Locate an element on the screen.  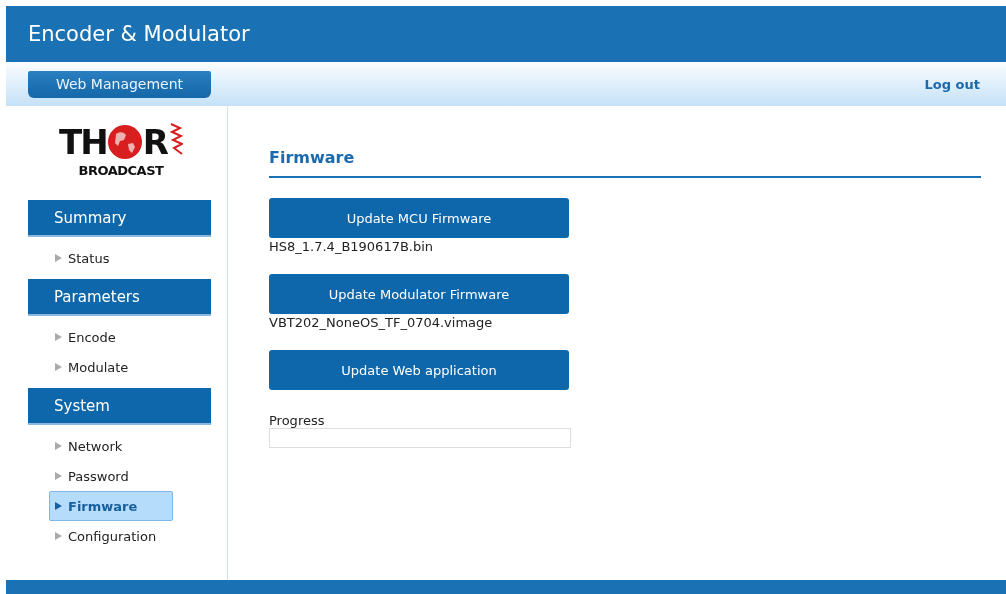
globe-icon is located at coordinates (124, 142).